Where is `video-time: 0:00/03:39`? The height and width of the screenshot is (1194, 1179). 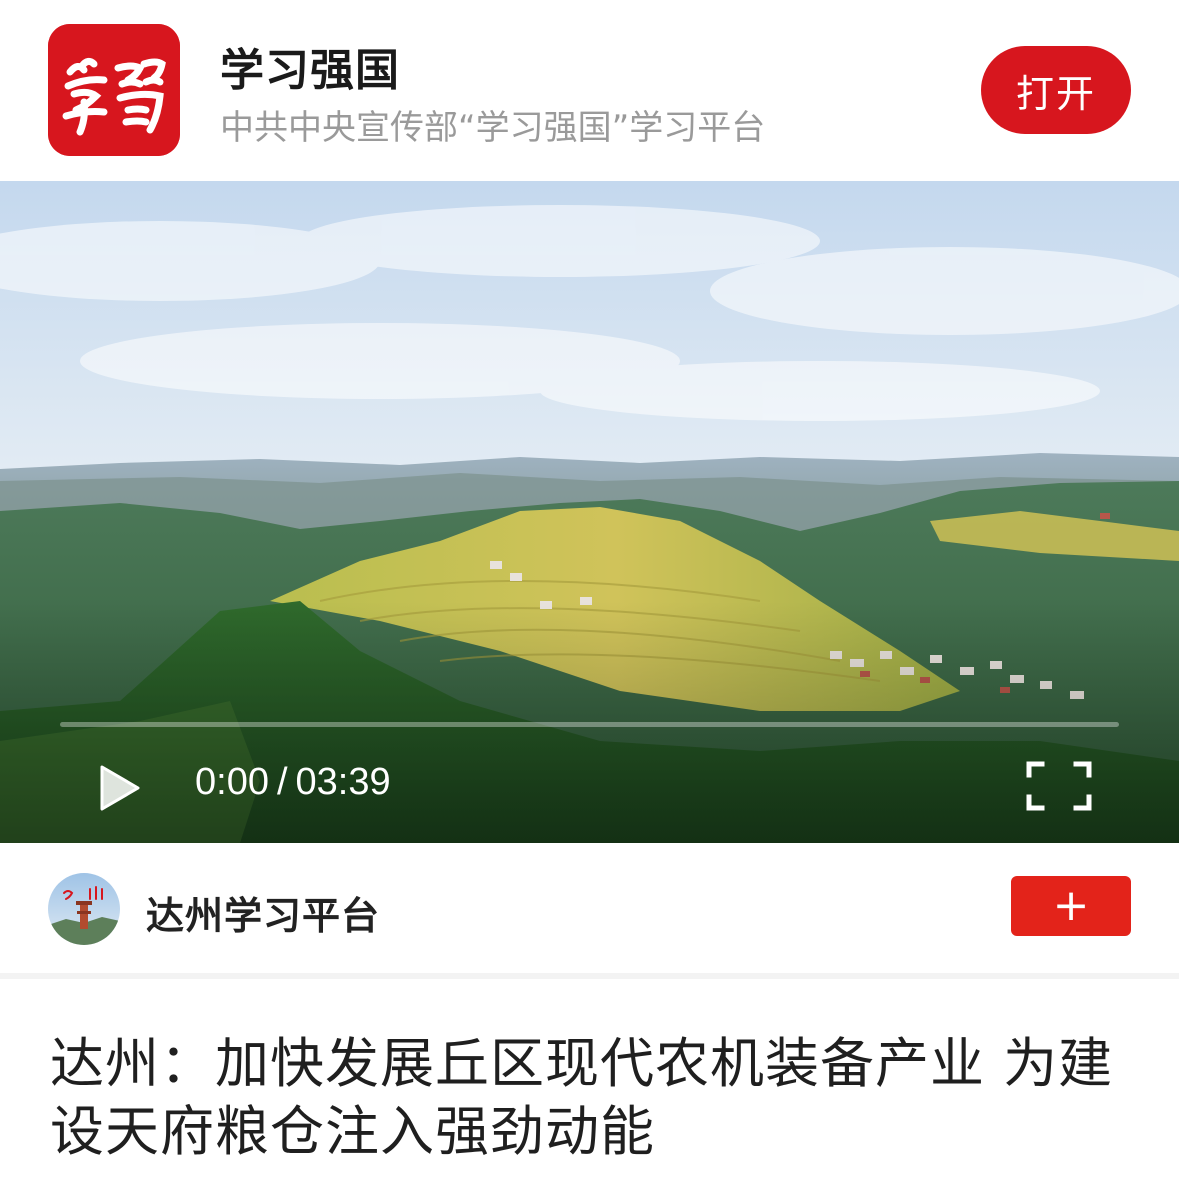 video-time: 0:00/03:39 is located at coordinates (293, 782).